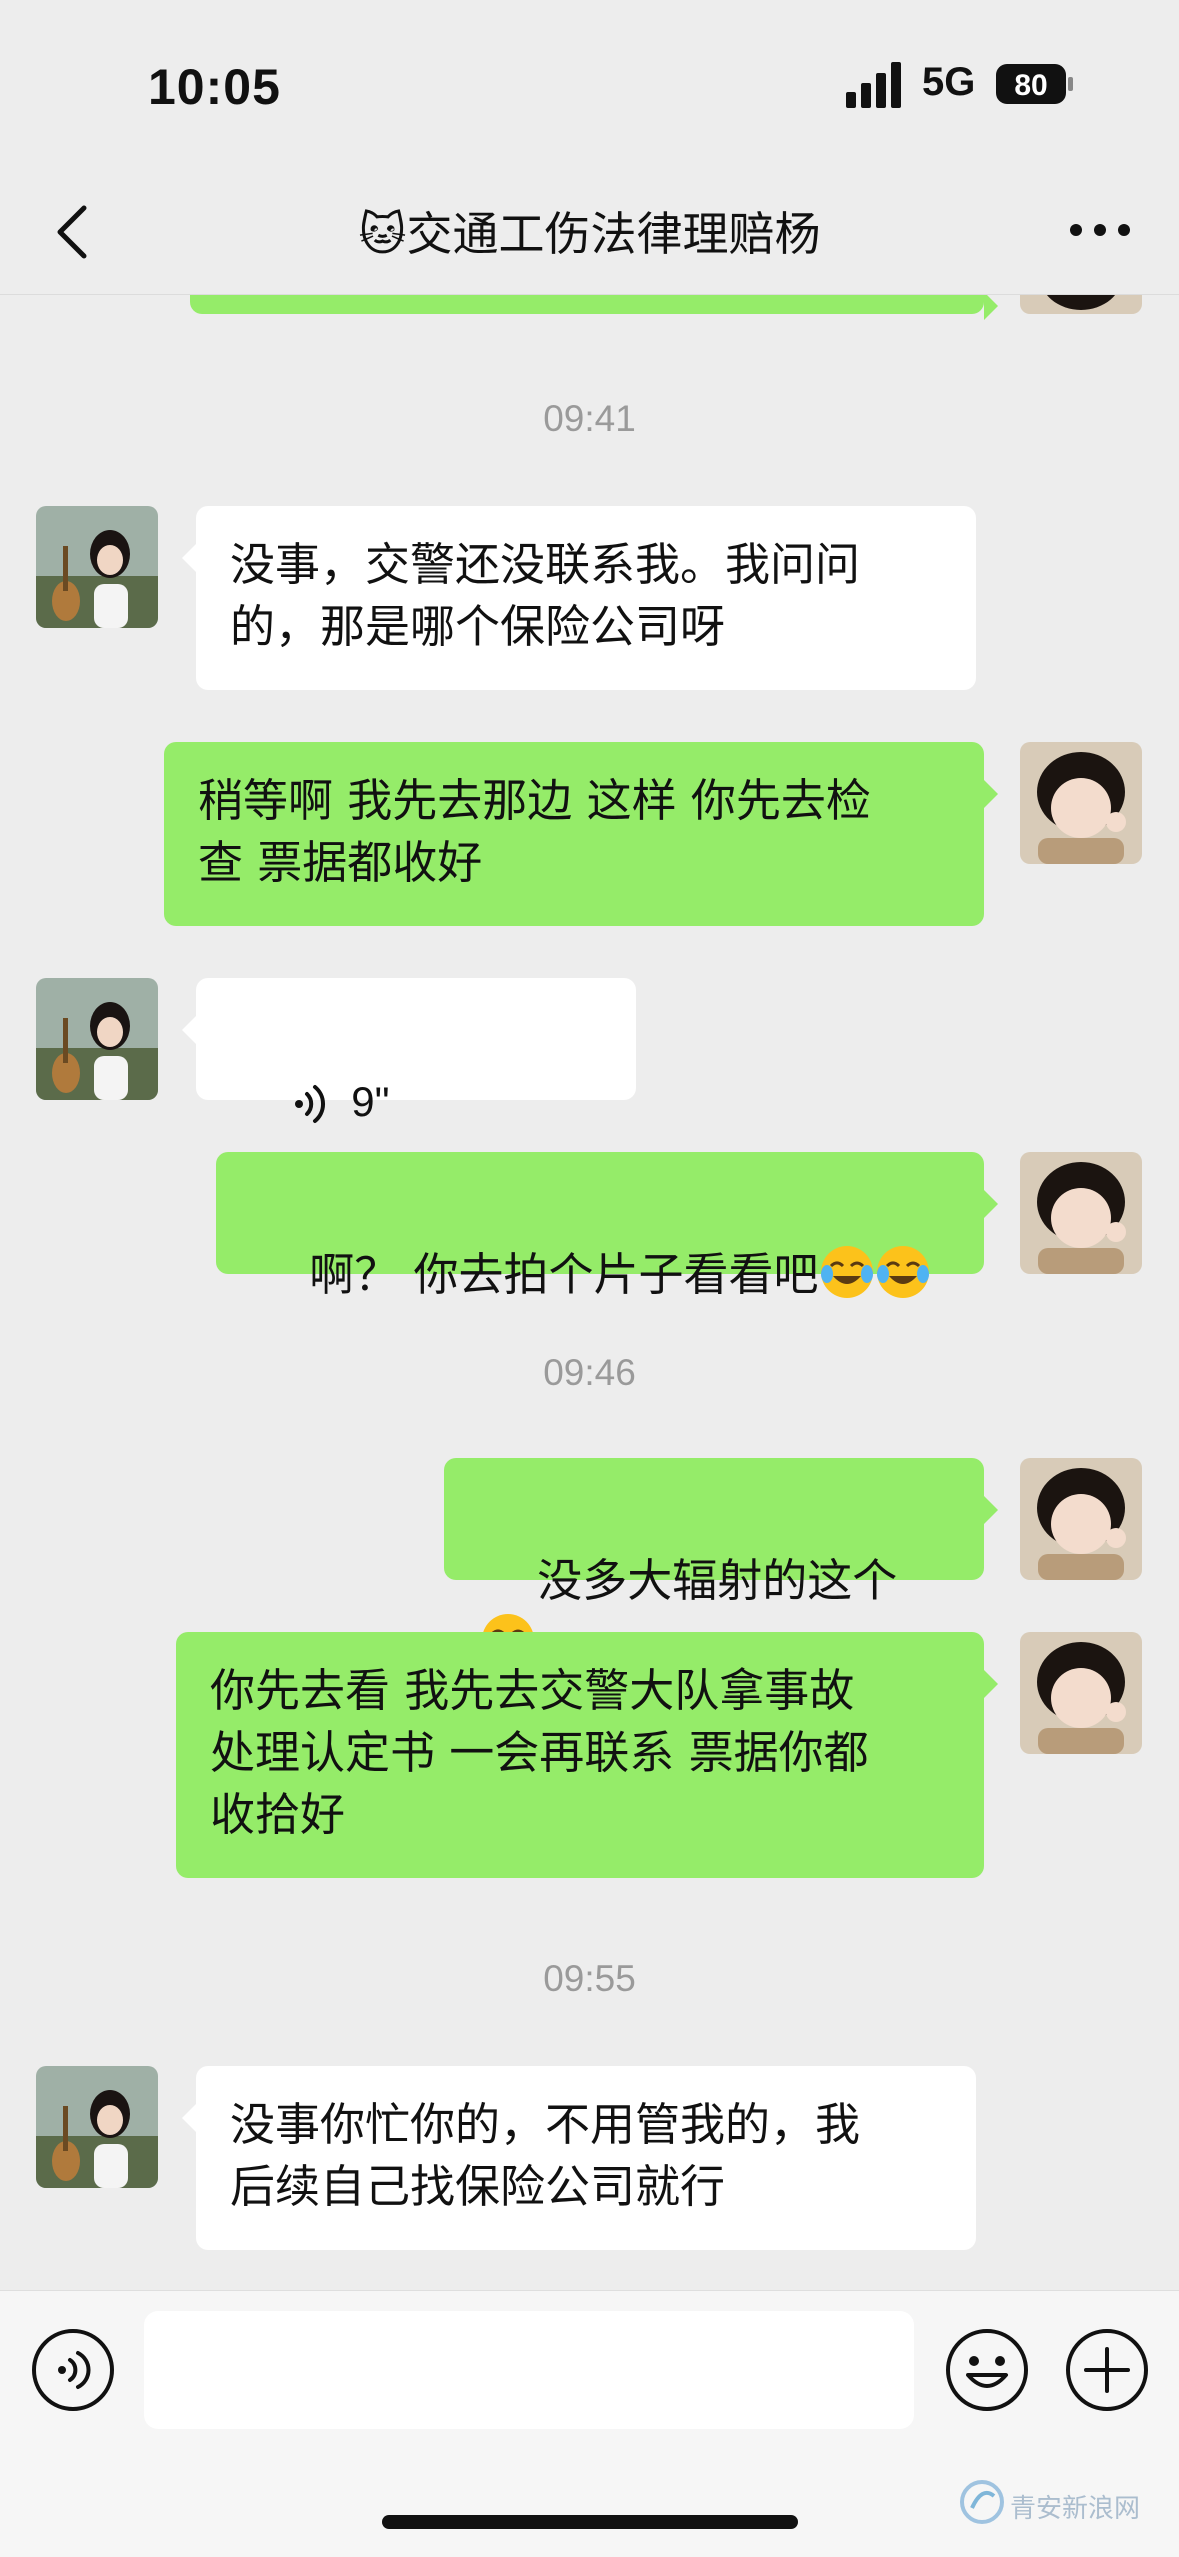 Image resolution: width=1179 pixels, height=2557 pixels. I want to click on chat-title: 🐱交通工伤法律理赔杨, so click(589, 234).